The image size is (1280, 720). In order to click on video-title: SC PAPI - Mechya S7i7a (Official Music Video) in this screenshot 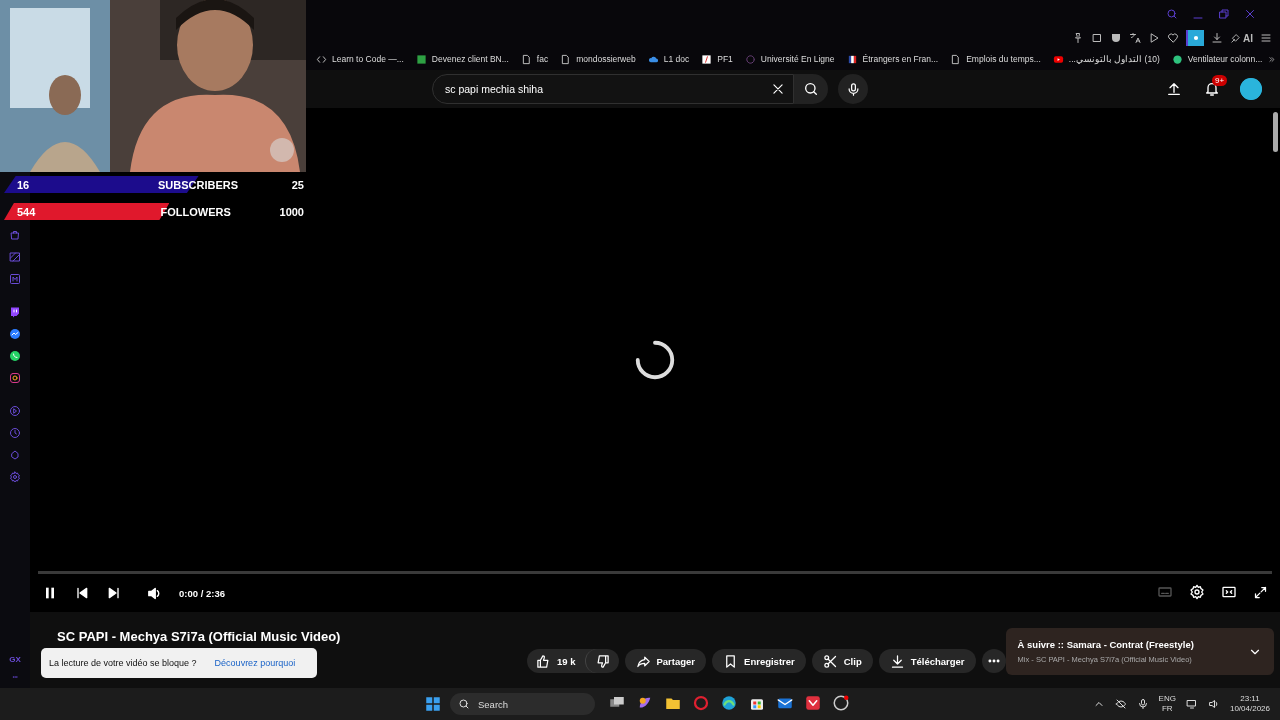, I will do `click(199, 637)`.